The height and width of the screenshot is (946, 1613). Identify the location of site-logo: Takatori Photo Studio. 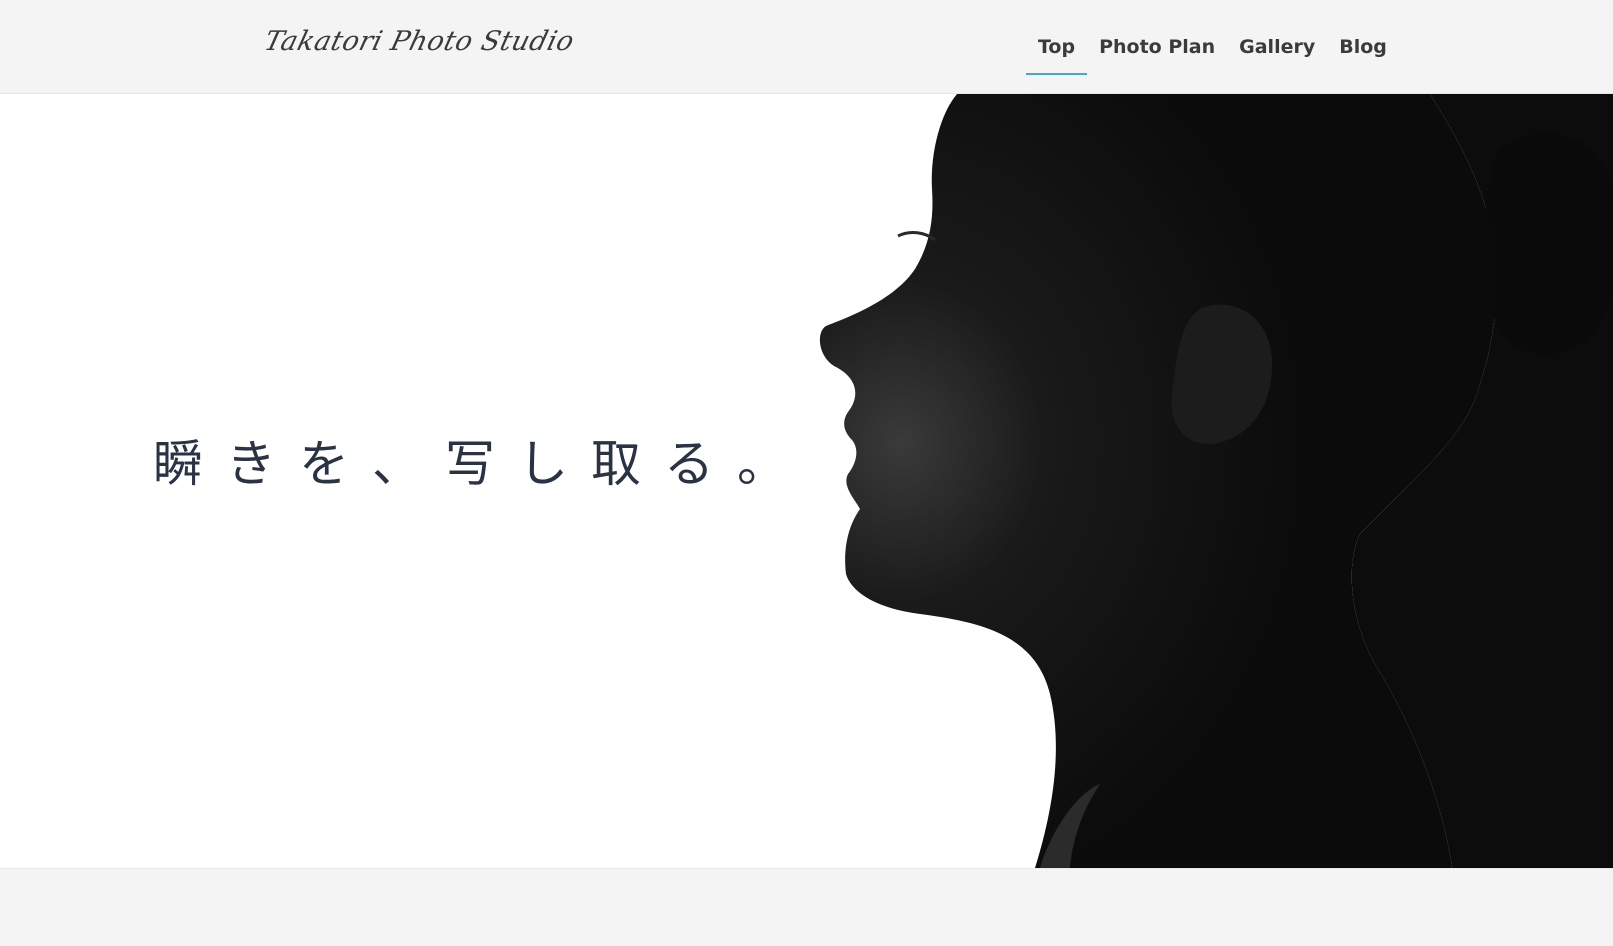
(419, 41).